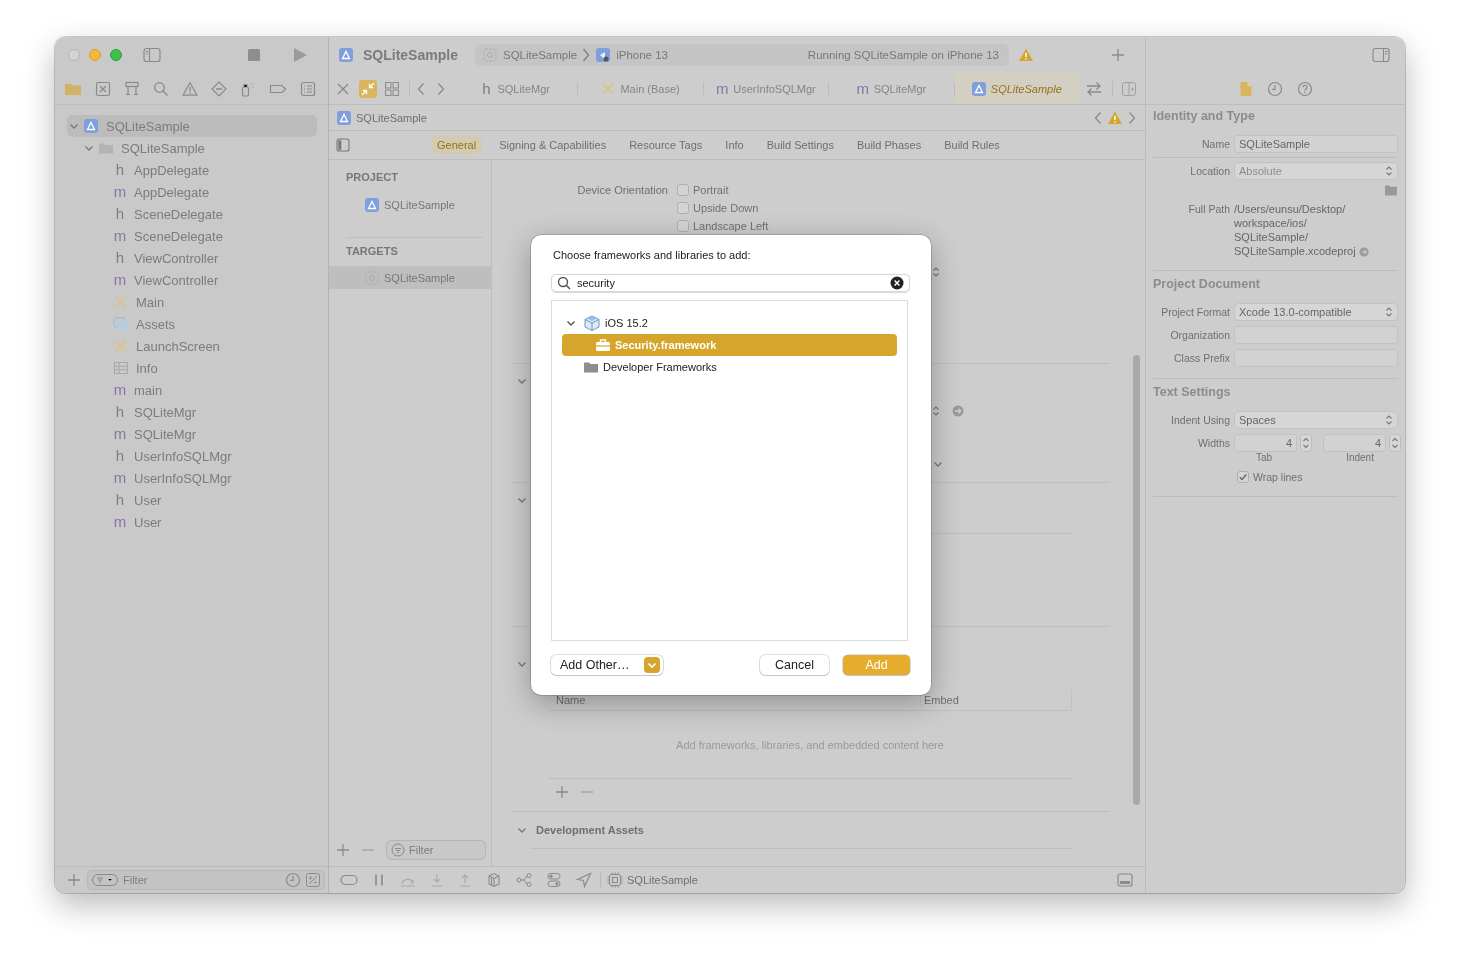 Image resolution: width=1461 pixels, height=967 pixels. What do you see at coordinates (794, 665) in the screenshot?
I see `cancel-button: Cancel` at bounding box center [794, 665].